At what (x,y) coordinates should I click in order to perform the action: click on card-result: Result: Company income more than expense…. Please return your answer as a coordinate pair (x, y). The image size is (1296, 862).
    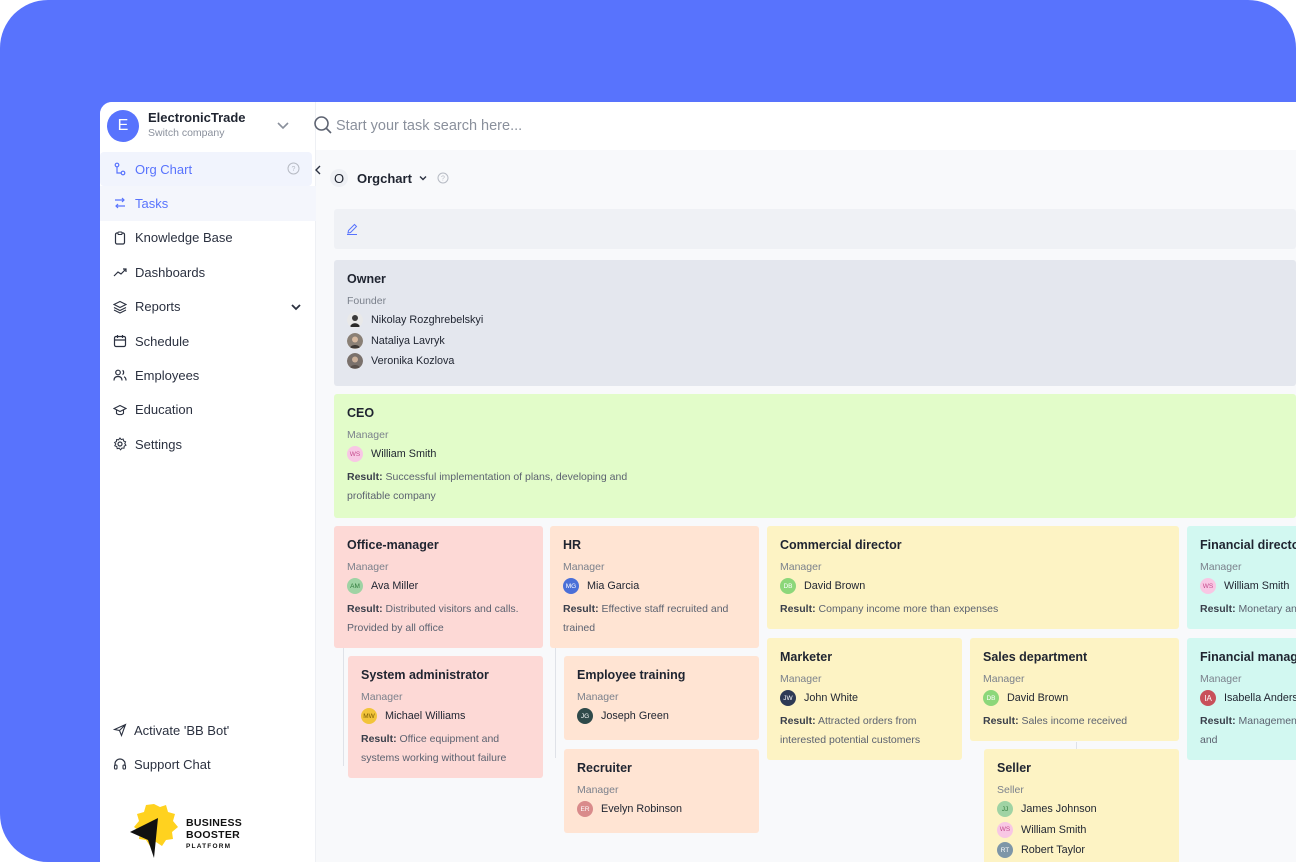
    Looking at the image, I should click on (973, 609).